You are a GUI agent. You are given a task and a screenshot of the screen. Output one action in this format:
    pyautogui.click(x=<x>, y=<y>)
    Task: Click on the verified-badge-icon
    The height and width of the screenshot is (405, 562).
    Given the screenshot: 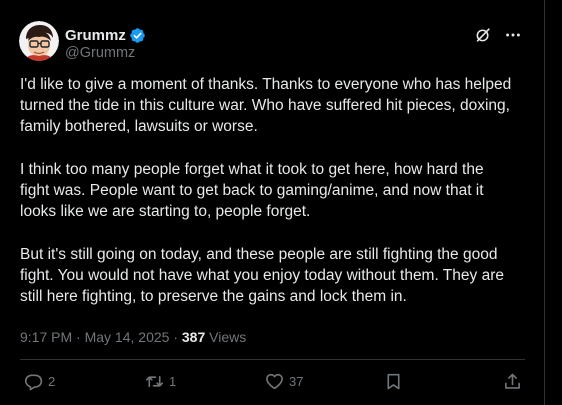 What is the action you would take?
    pyautogui.click(x=137, y=35)
    